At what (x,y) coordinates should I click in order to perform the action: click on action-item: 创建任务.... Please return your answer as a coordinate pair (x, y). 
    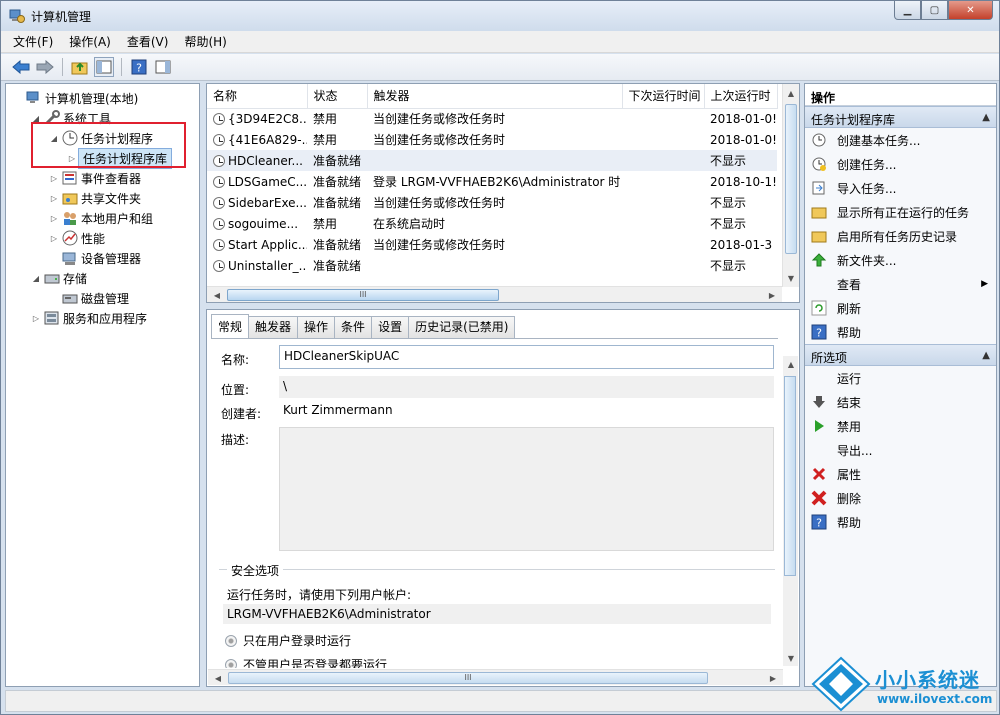
    Looking at the image, I should click on (900, 164).